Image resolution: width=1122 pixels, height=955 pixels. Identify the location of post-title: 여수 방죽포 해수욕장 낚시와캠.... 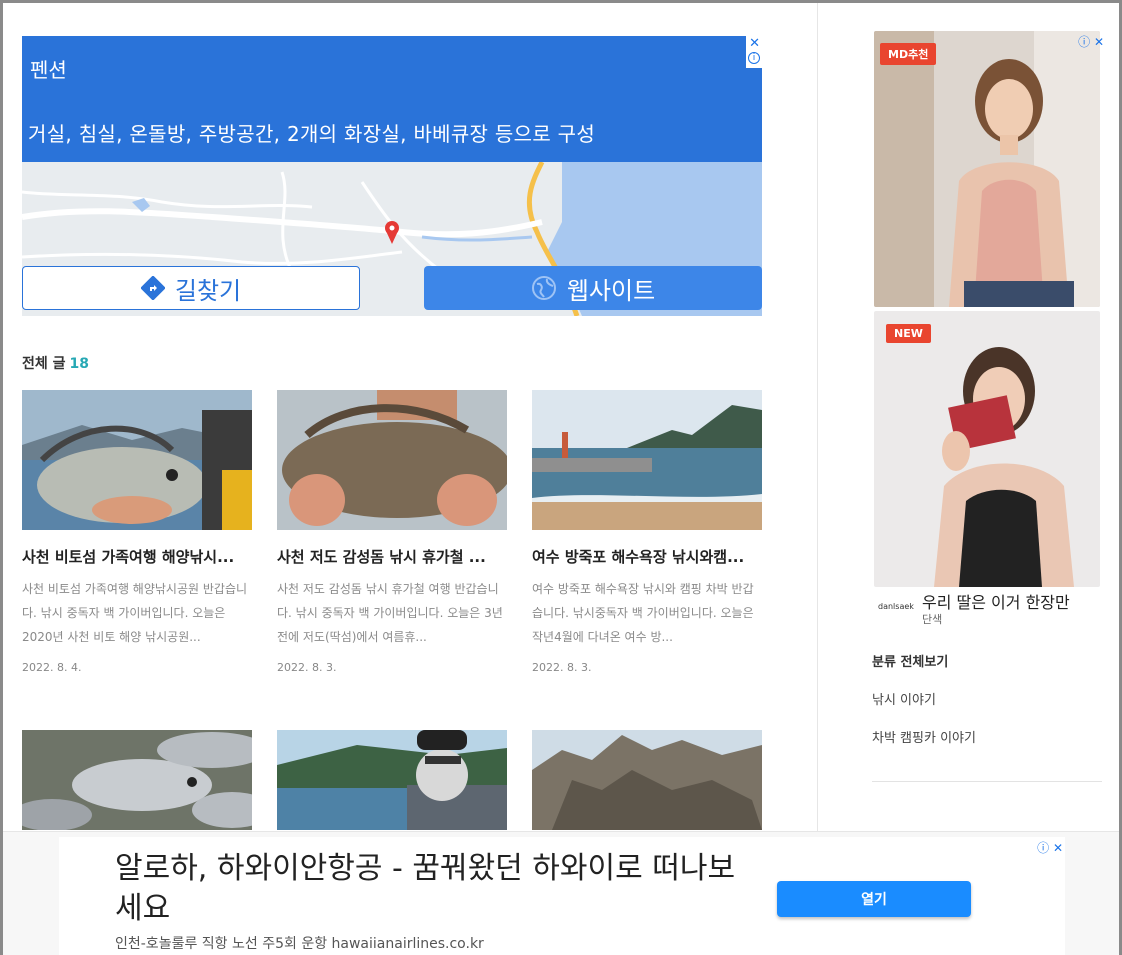
(647, 556).